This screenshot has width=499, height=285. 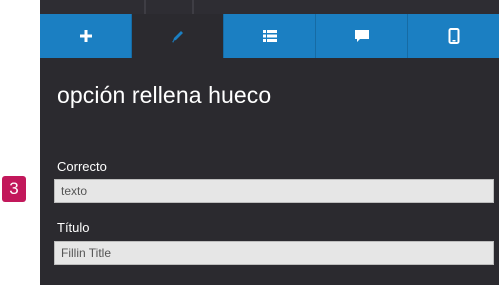 I want to click on plus-icon, so click(x=85, y=36).